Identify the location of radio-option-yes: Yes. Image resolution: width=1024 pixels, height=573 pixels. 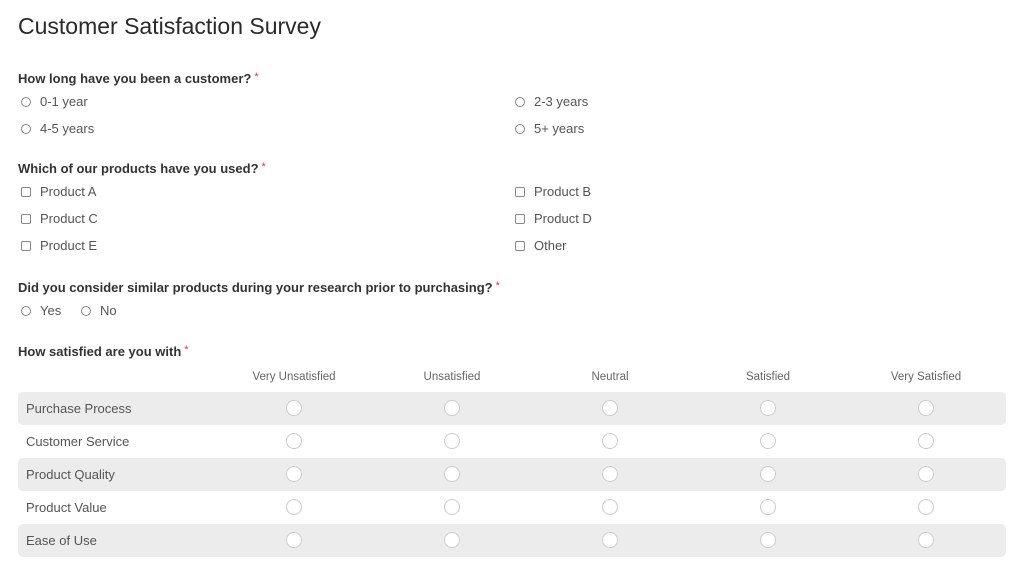
(41, 310).